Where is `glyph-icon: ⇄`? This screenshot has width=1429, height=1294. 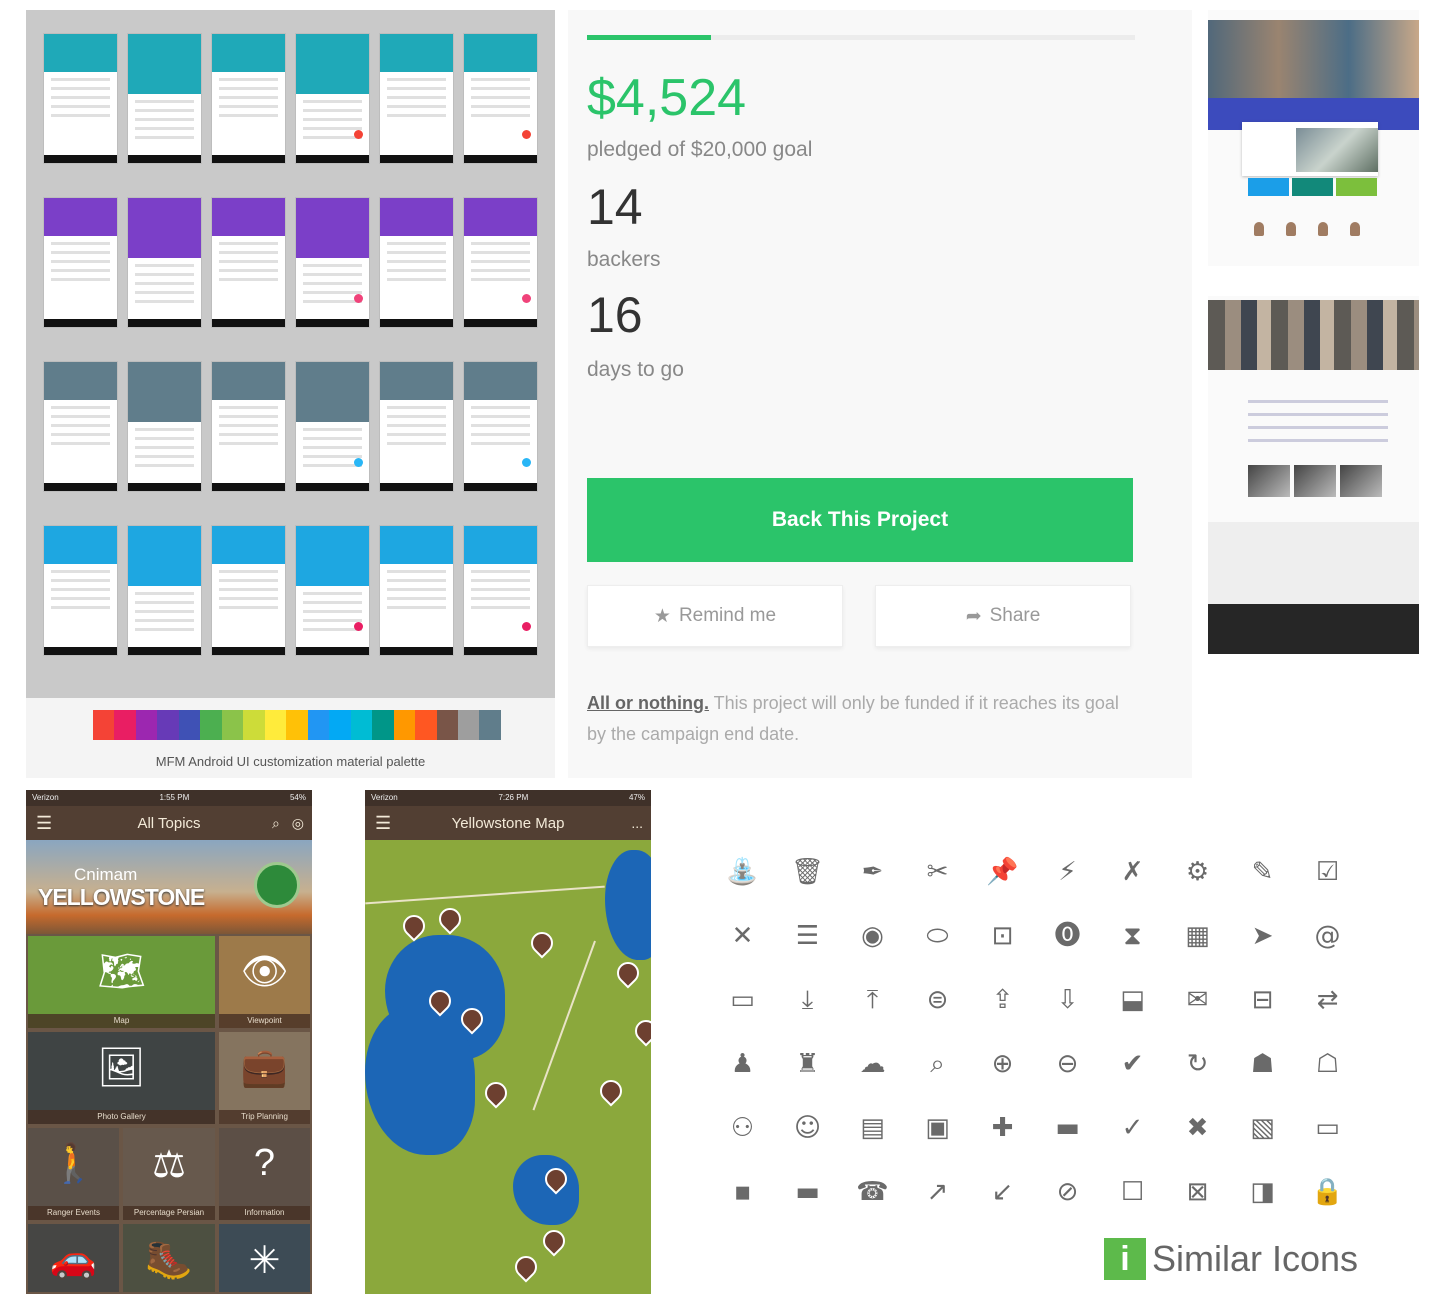 glyph-icon: ⇄ is located at coordinates (1327, 1000).